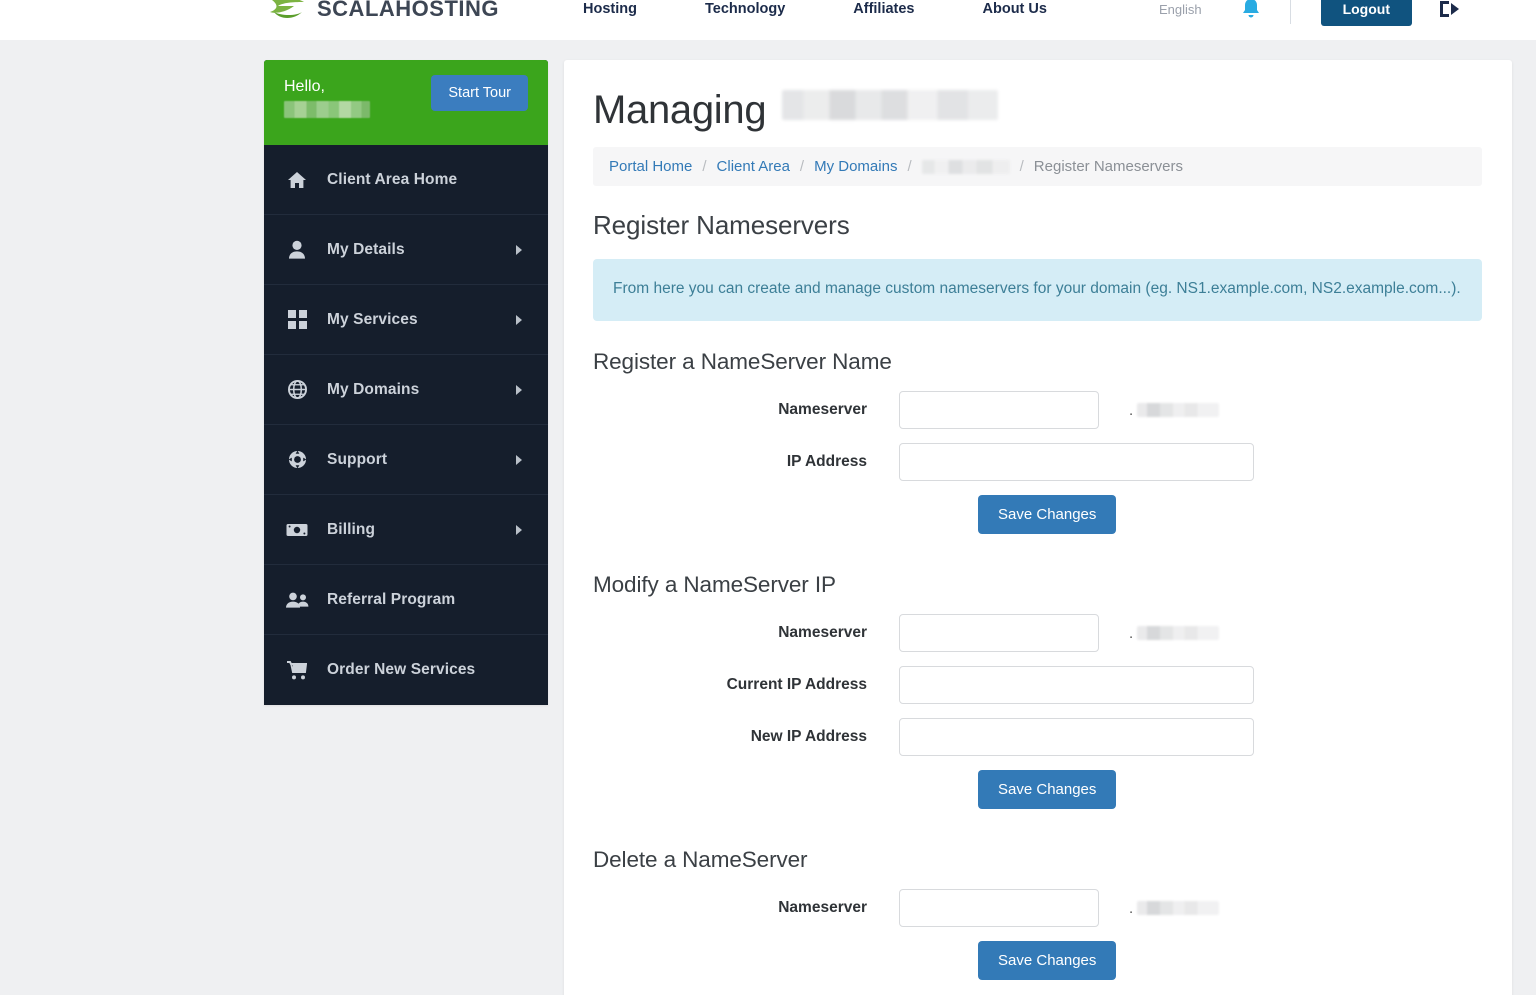 The height and width of the screenshot is (995, 1536). Describe the element at coordinates (1047, 961) in the screenshot. I see `save-changes-button-delete: Save Changes` at that location.